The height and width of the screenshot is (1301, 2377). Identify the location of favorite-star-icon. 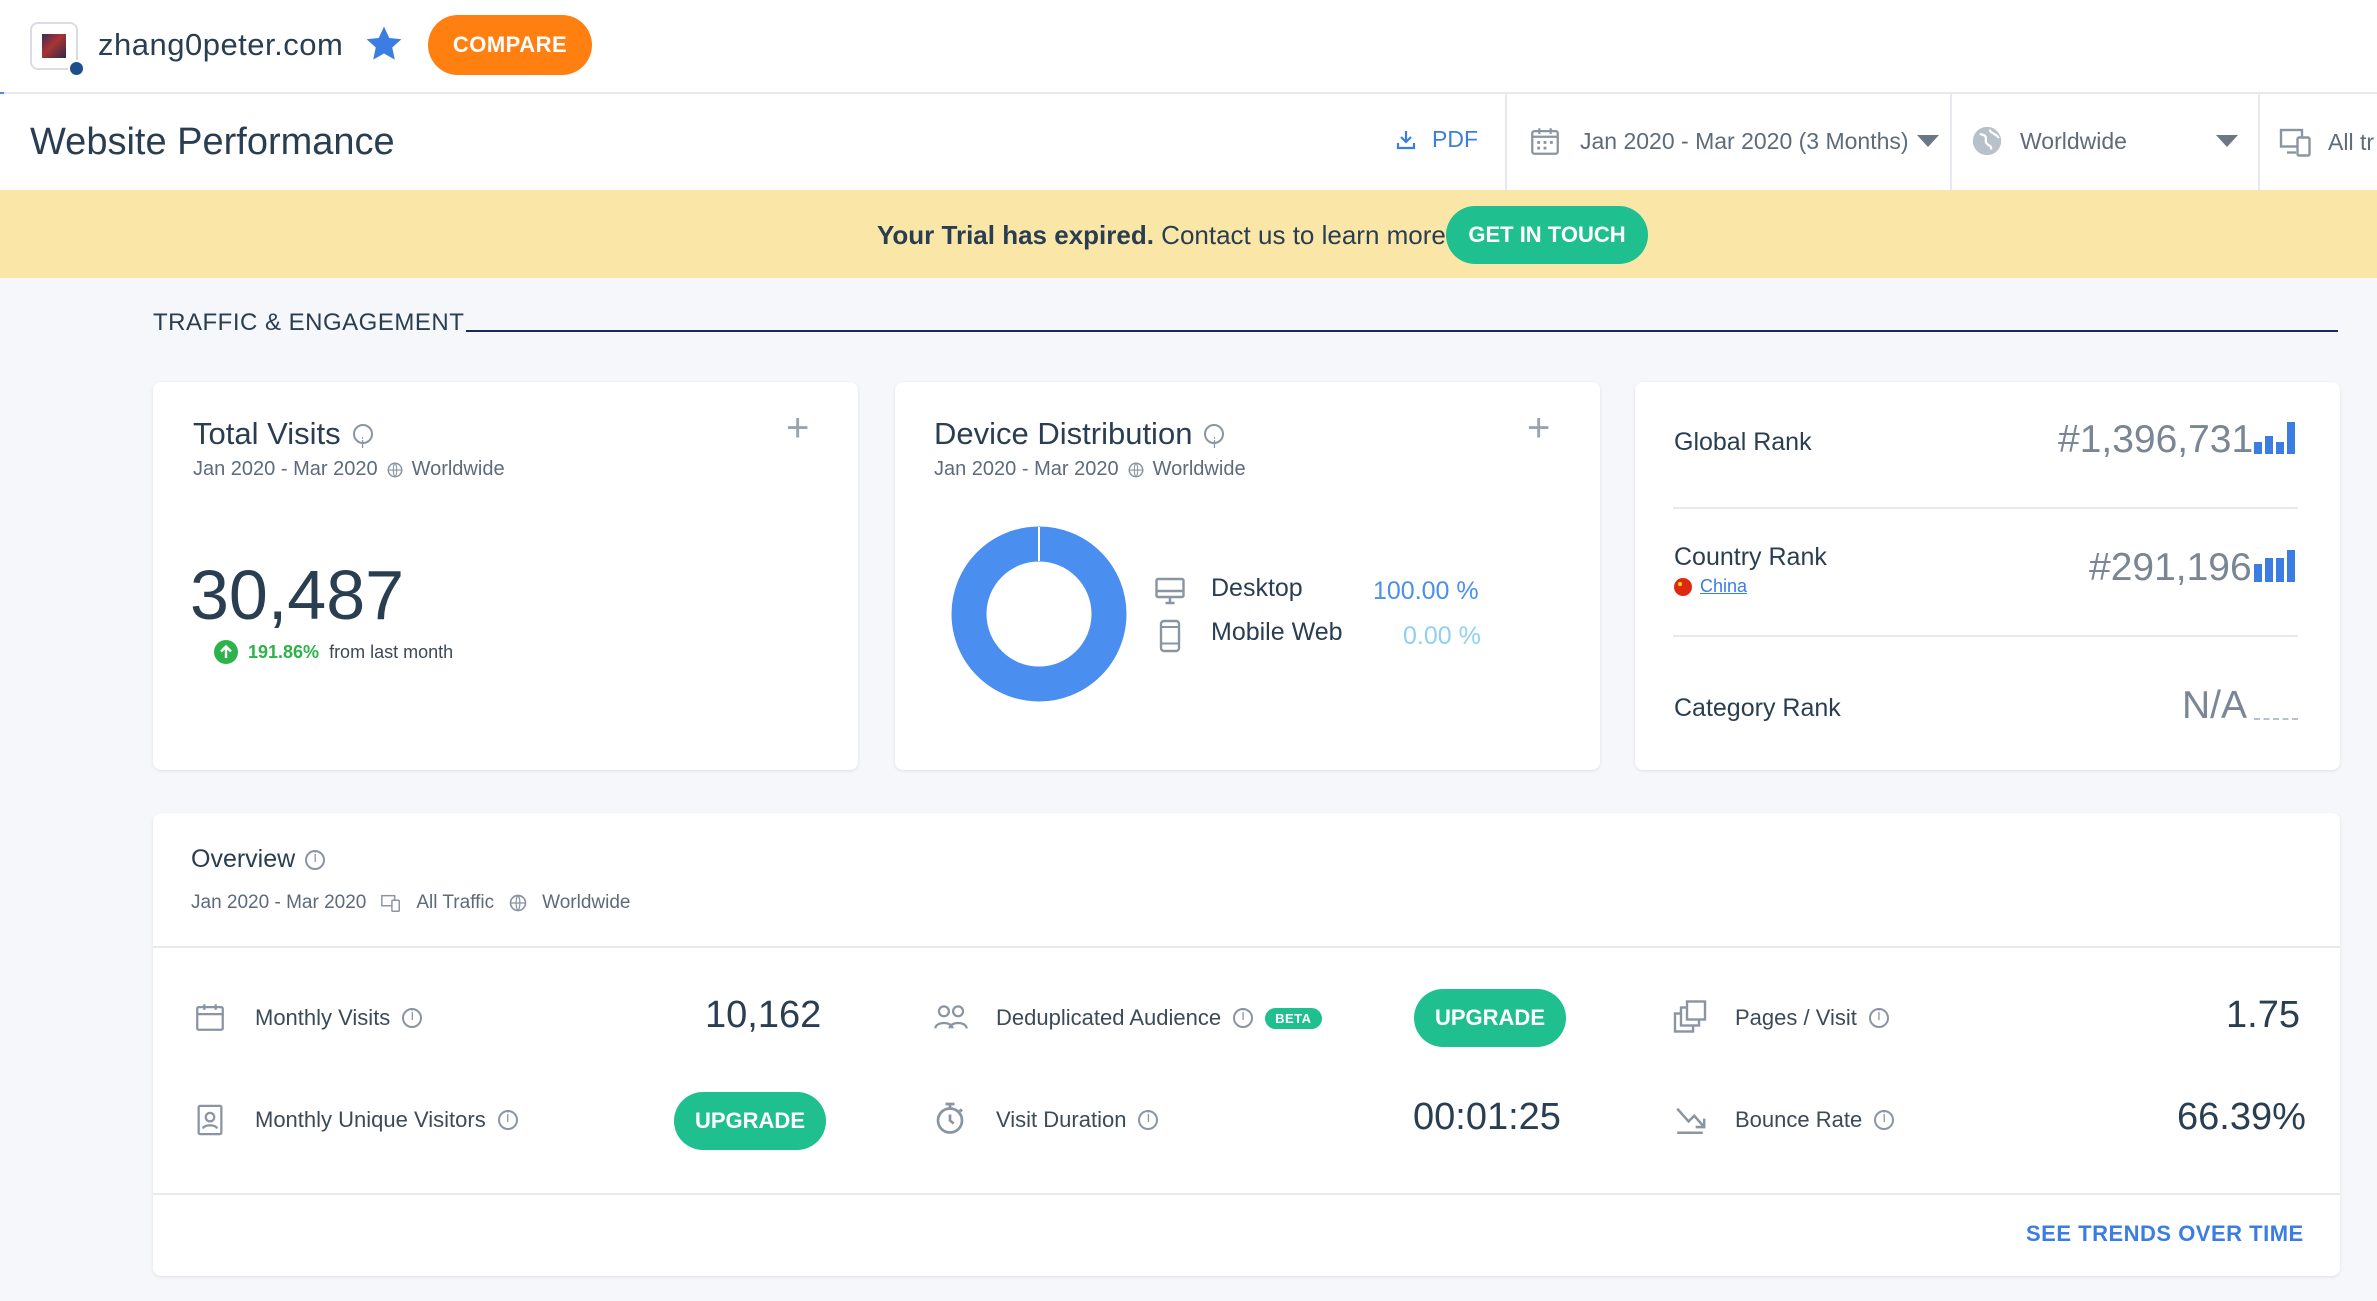
(384, 44).